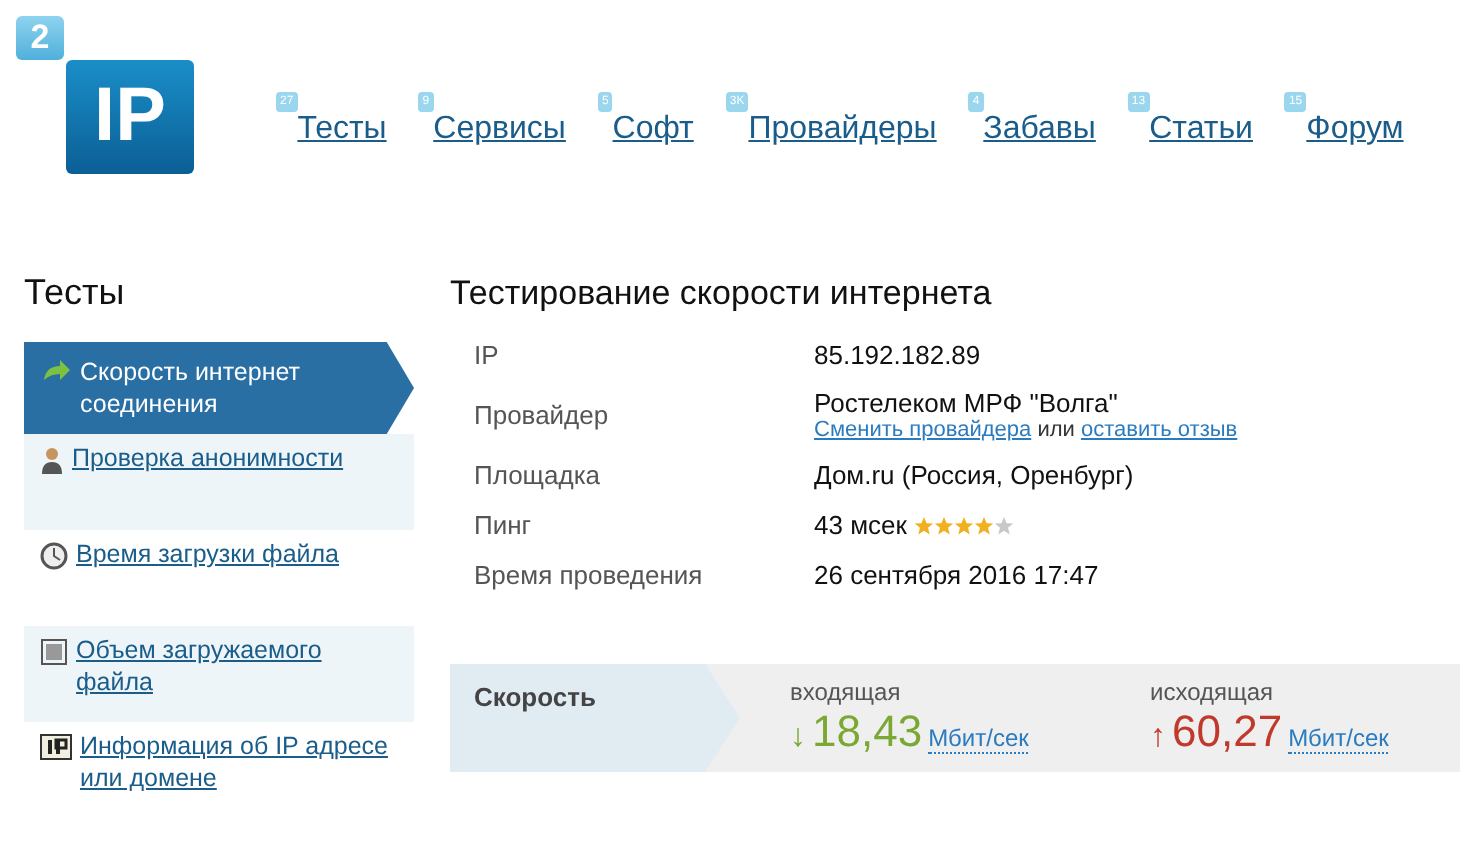 The height and width of the screenshot is (862, 1460). Describe the element at coordinates (499, 130) in the screenshot. I see `nav-link: Сервисы` at that location.